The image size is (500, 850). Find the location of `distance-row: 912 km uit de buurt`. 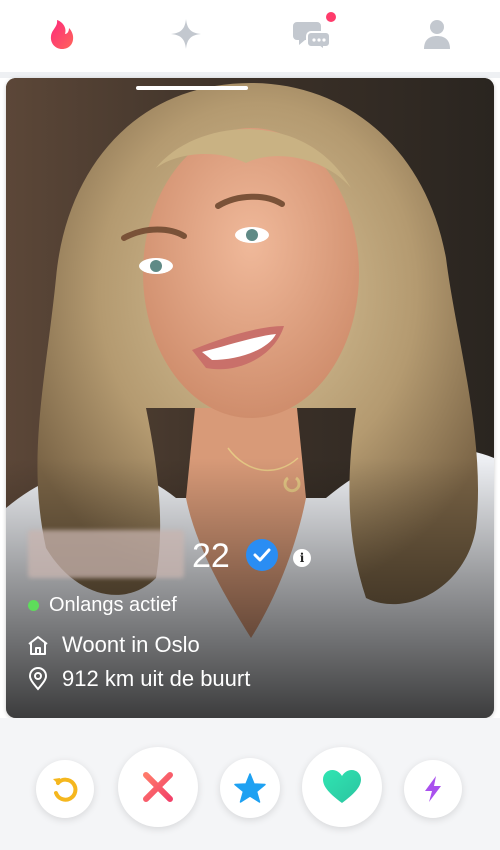

distance-row: 912 km uit de buurt is located at coordinates (138, 679).